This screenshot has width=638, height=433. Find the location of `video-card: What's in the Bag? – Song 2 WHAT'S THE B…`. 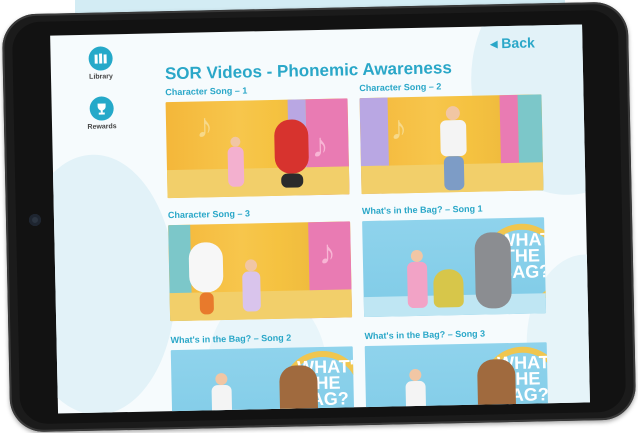

video-card: What's in the Bag? – Song 2 WHAT'S THE B… is located at coordinates (262, 372).